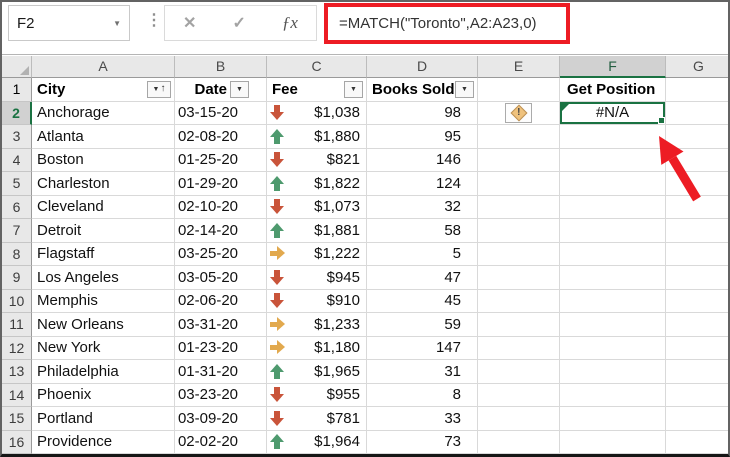  What do you see at coordinates (221, 442) in the screenshot?
I see `cell-date: 02-02-20` at bounding box center [221, 442].